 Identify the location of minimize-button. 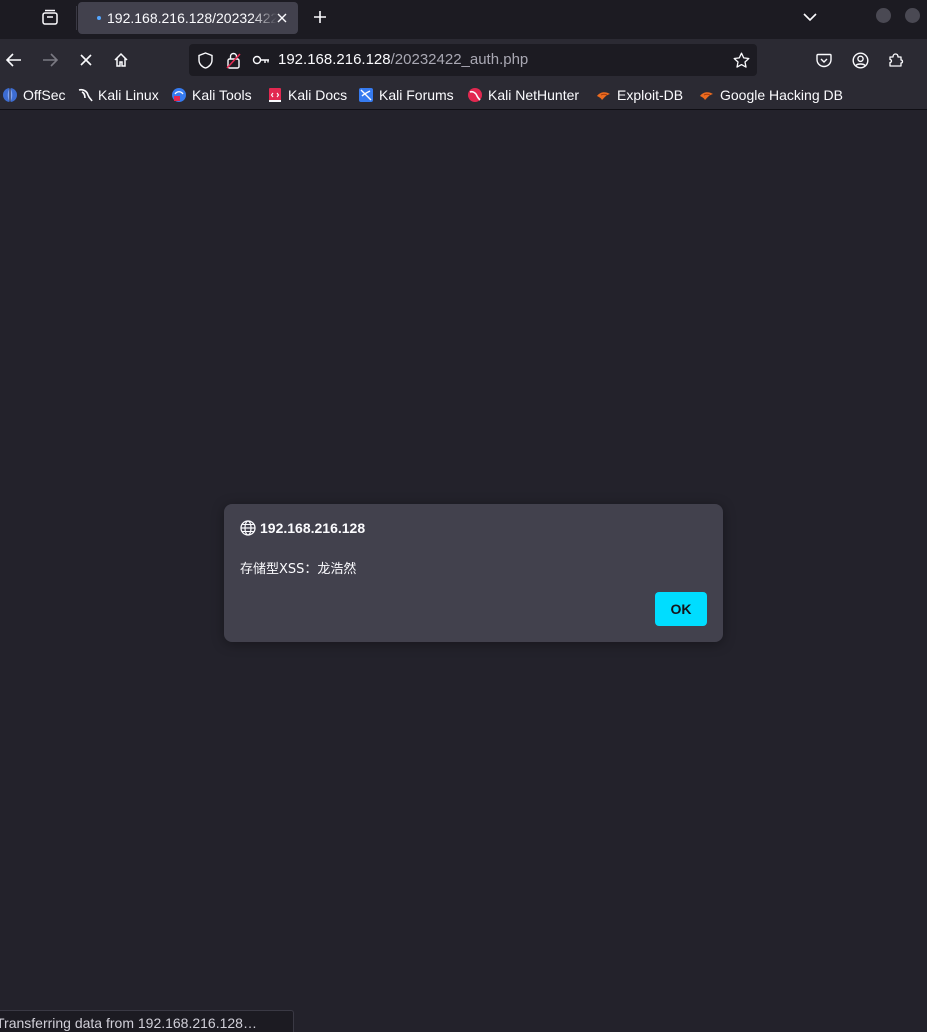
(883, 15).